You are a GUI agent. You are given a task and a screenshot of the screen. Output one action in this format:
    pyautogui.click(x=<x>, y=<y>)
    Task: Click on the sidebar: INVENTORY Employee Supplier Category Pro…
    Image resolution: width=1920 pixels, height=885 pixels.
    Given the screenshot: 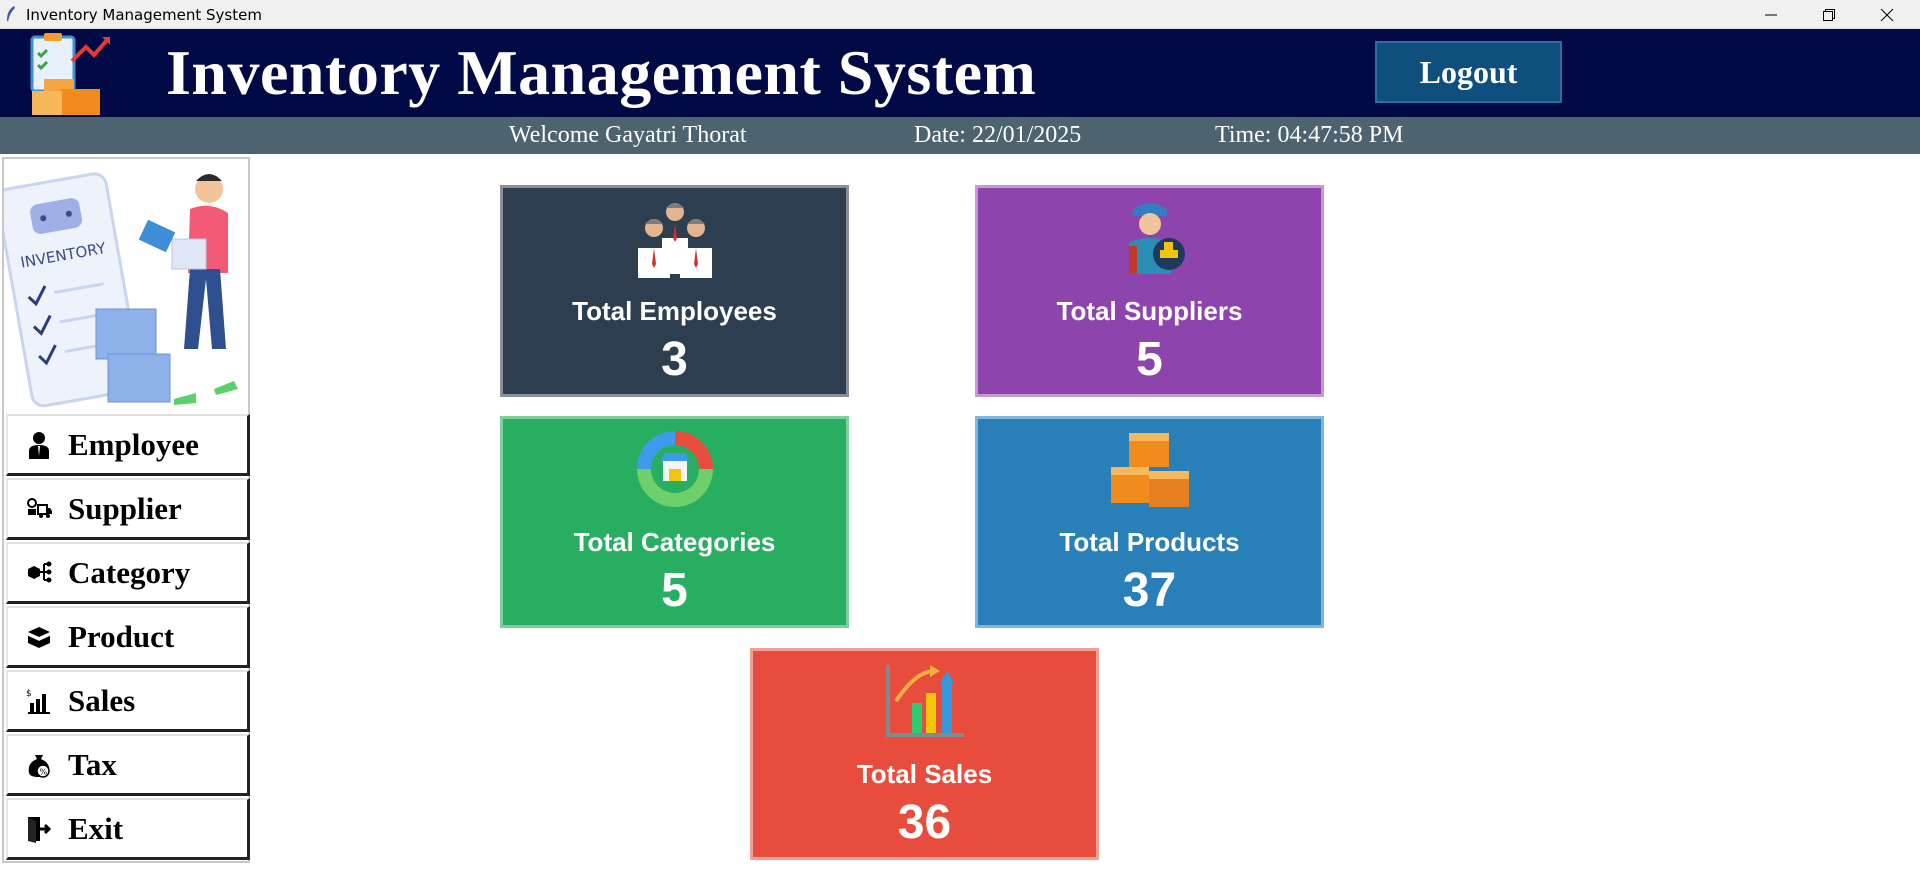 What is the action you would take?
    pyautogui.click(x=126, y=510)
    